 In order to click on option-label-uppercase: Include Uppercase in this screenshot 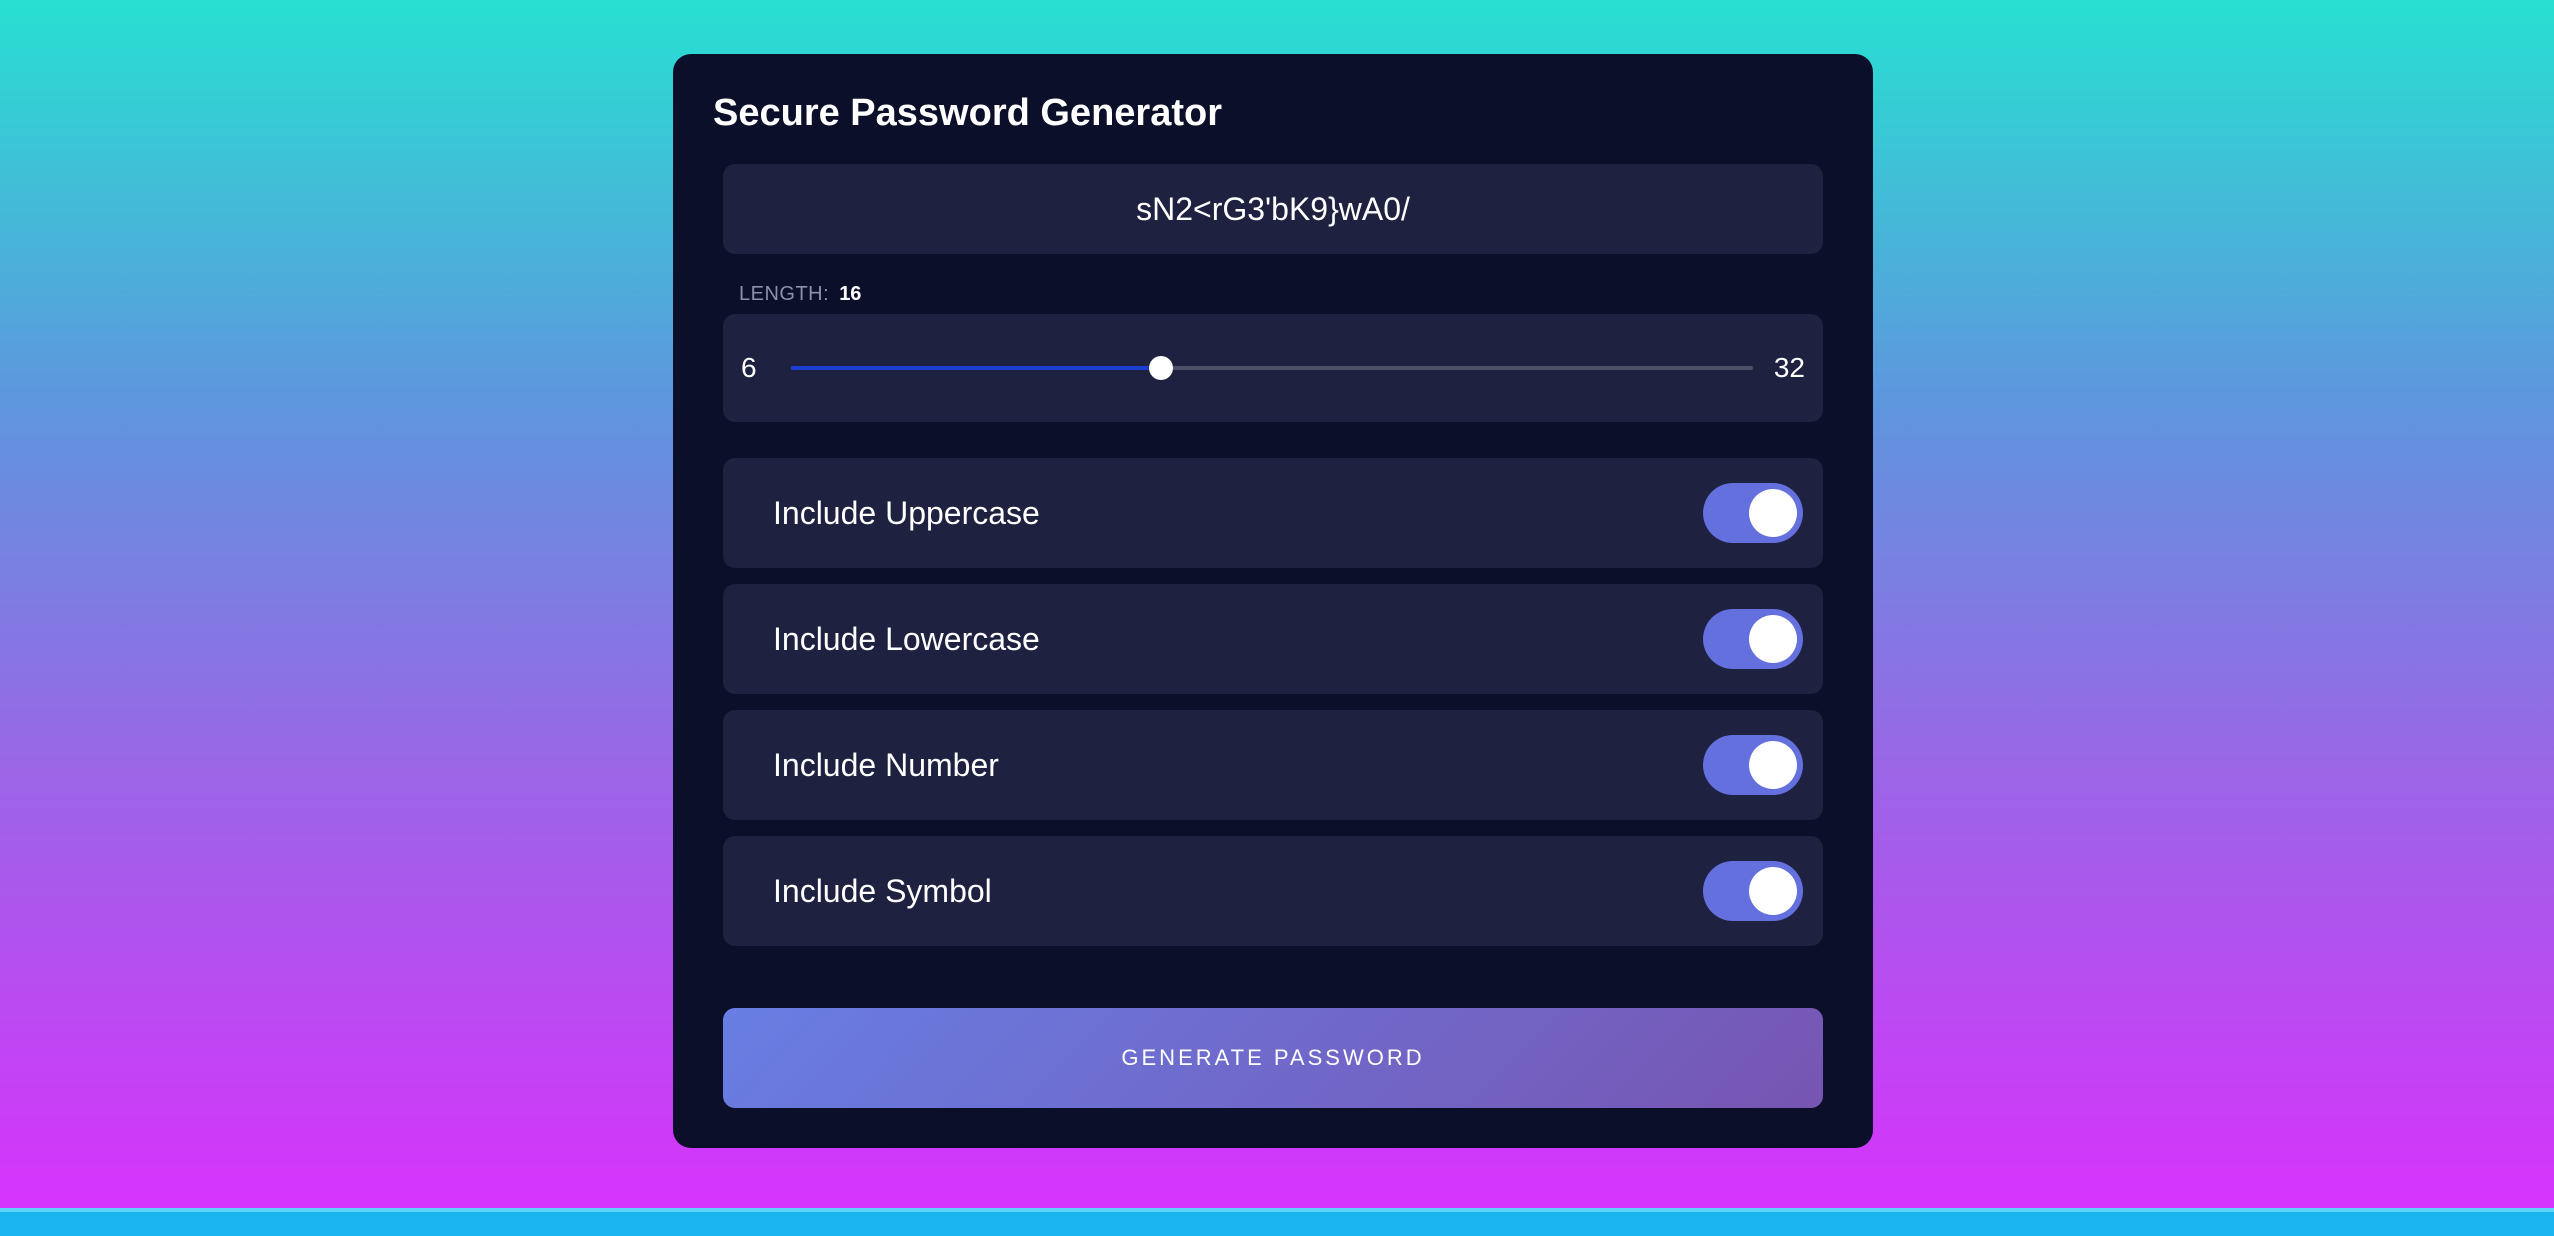, I will do `click(906, 512)`.